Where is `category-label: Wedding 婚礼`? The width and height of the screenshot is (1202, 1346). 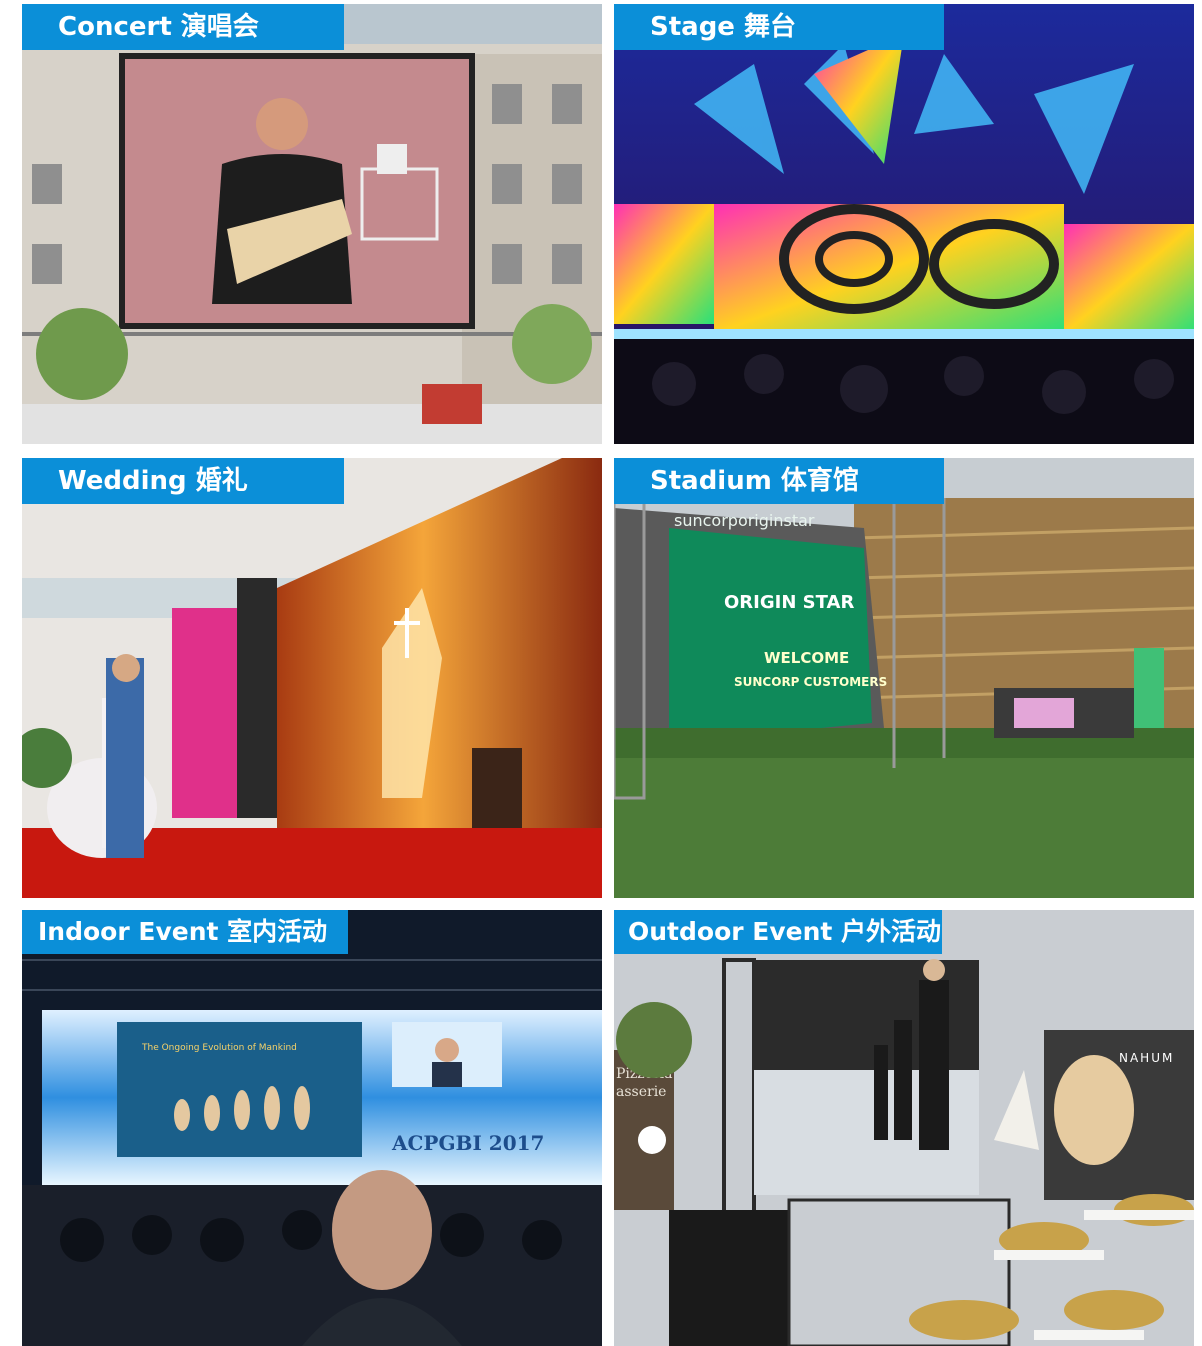
category-label: Wedding 婚礼 is located at coordinates (183, 481).